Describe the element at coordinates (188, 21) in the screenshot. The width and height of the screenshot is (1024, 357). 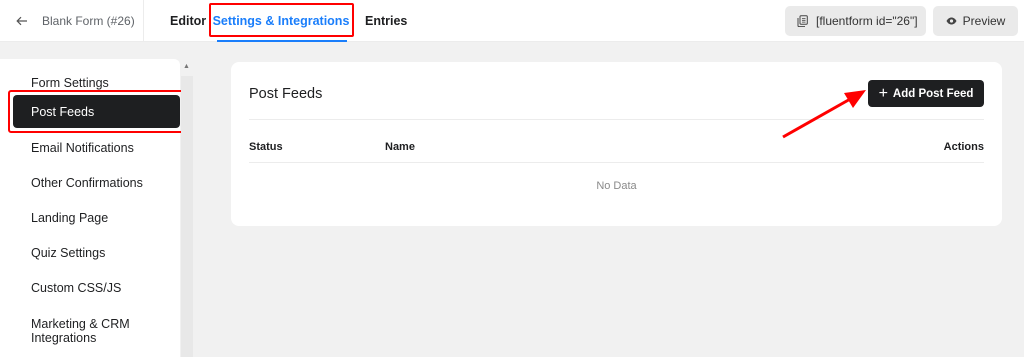
I see `tab-editor: Editor` at that location.